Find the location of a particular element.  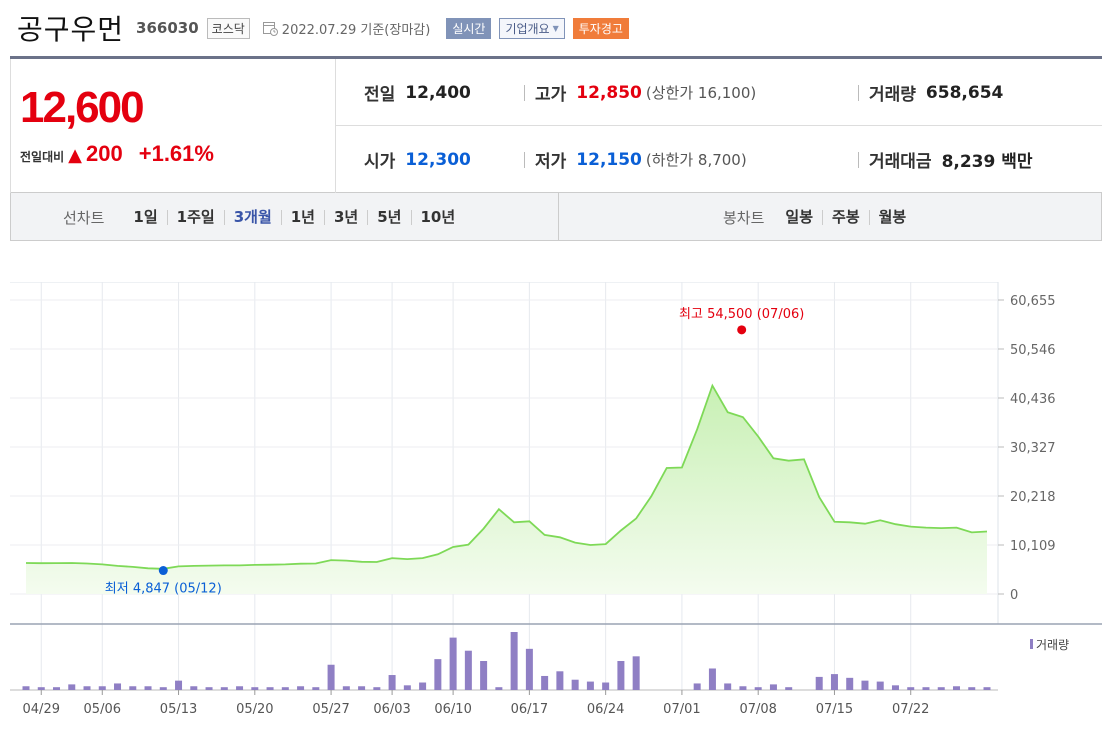

calendar-clock-icon is located at coordinates (270, 29).